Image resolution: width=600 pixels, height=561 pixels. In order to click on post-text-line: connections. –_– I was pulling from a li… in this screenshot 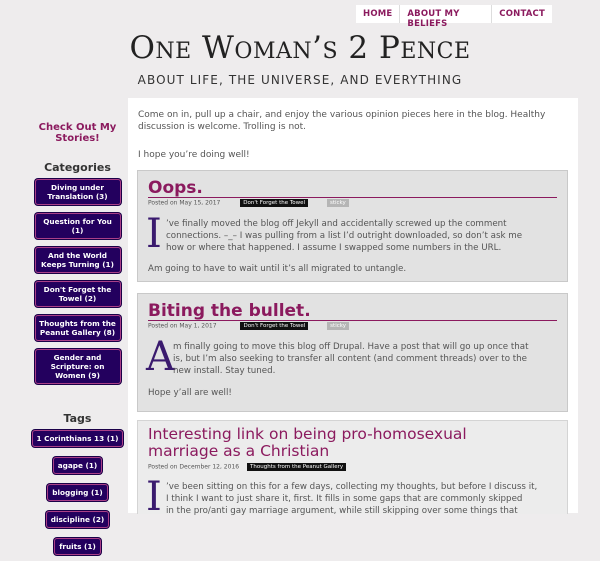, I will do `click(344, 236)`.